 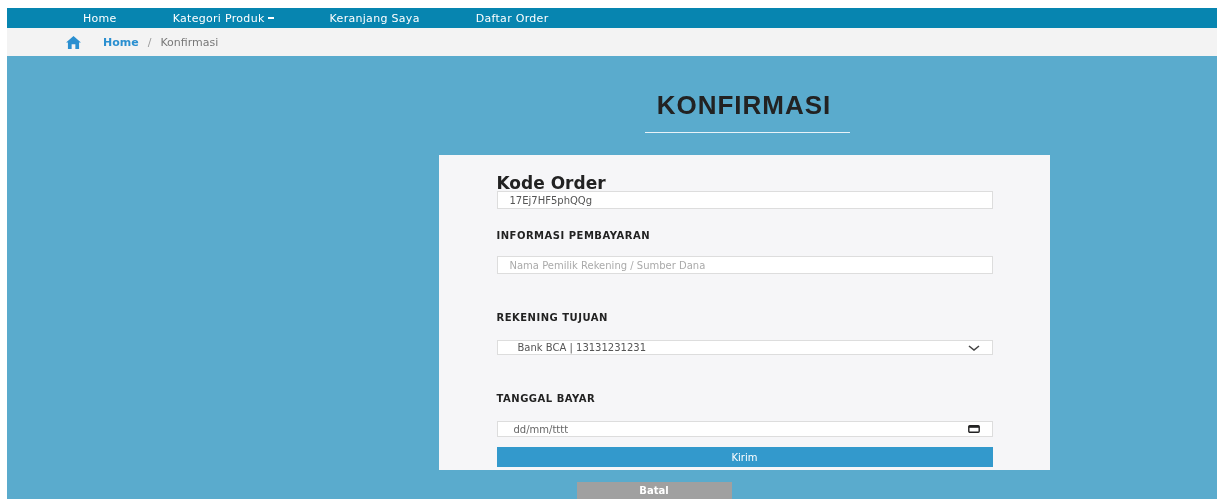 I want to click on field-label: REKENING TUJUAN, so click(x=552, y=317).